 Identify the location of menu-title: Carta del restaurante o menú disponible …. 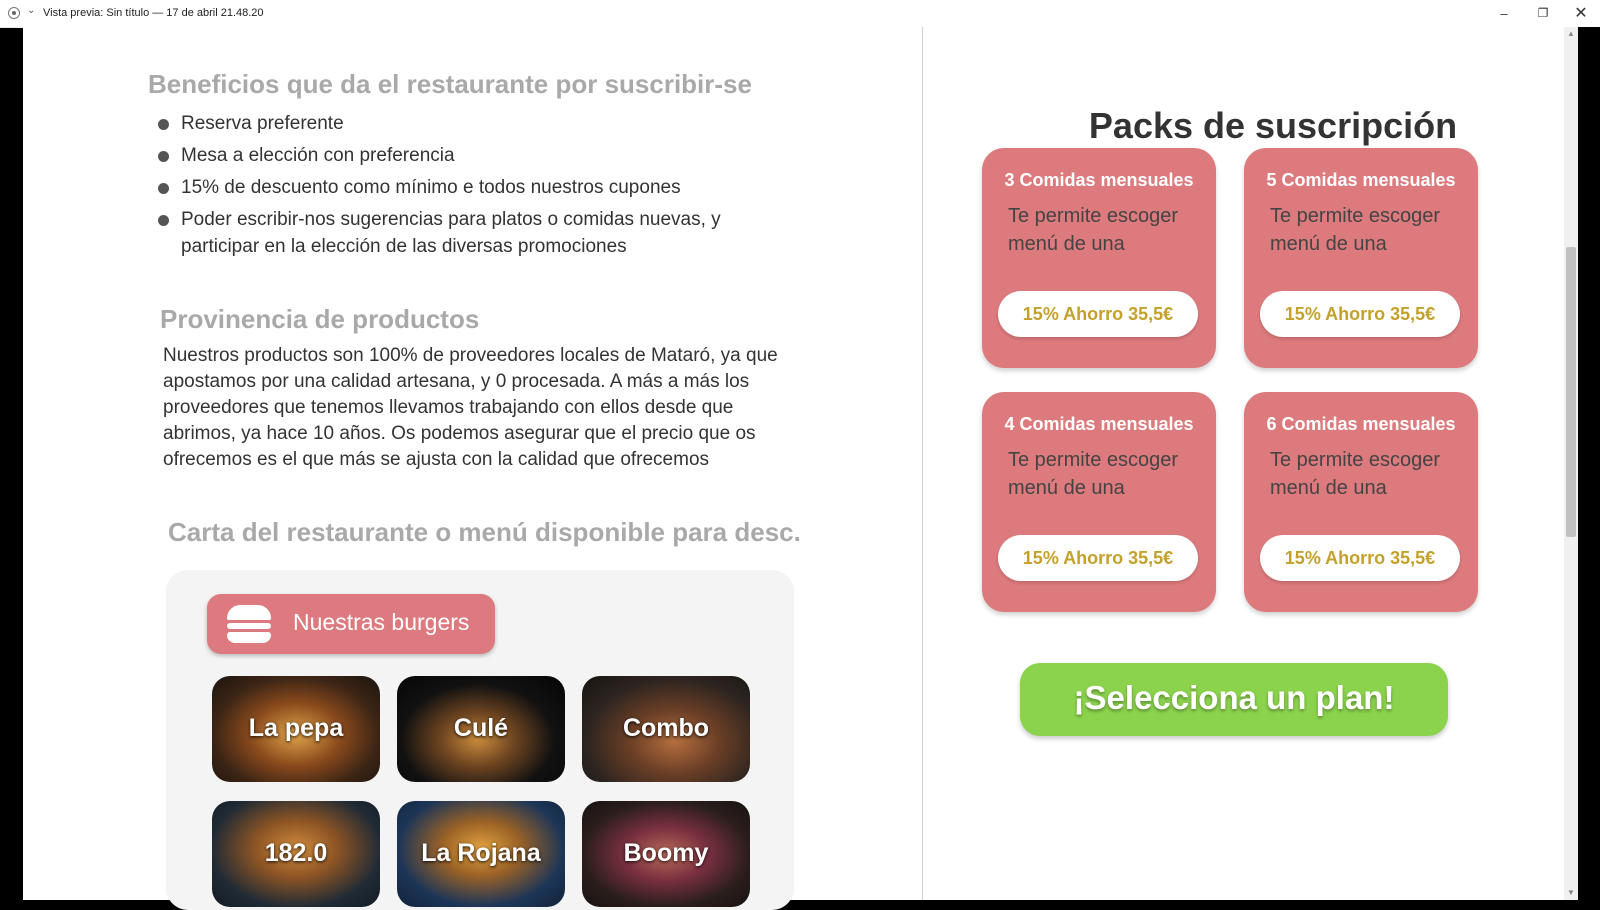
(484, 532).